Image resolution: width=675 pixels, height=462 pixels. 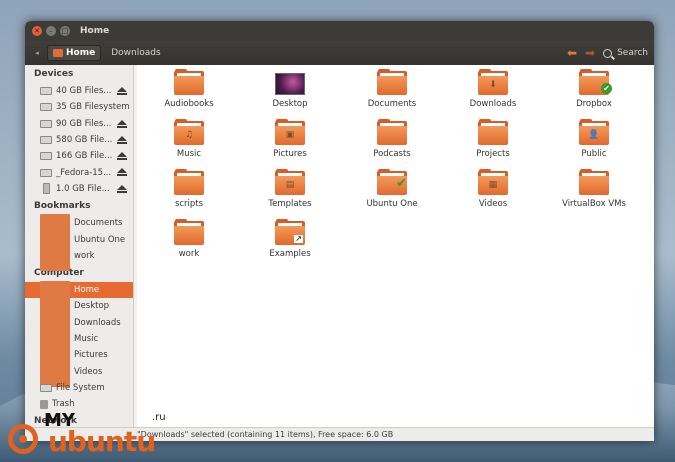 What do you see at coordinates (189, 104) in the screenshot?
I see `file-label: Audiobooks` at bounding box center [189, 104].